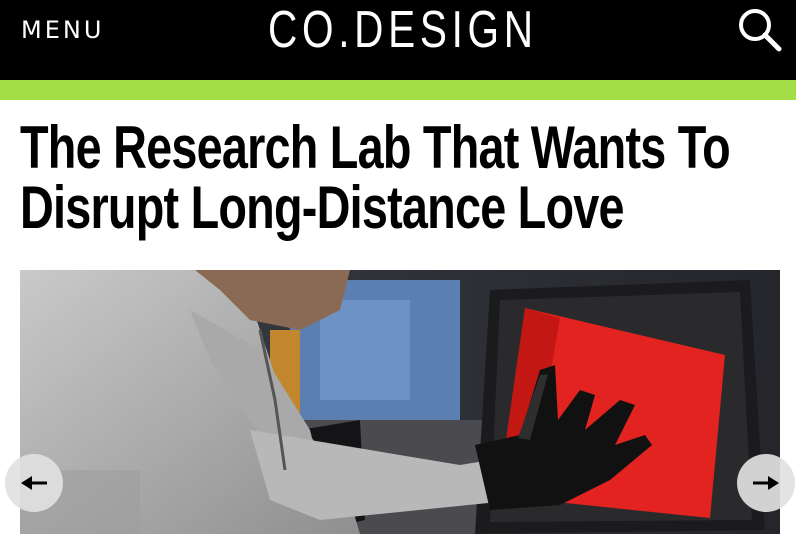  Describe the element at coordinates (400, 32) in the screenshot. I see `site-logo: CO.DESIGN` at that location.